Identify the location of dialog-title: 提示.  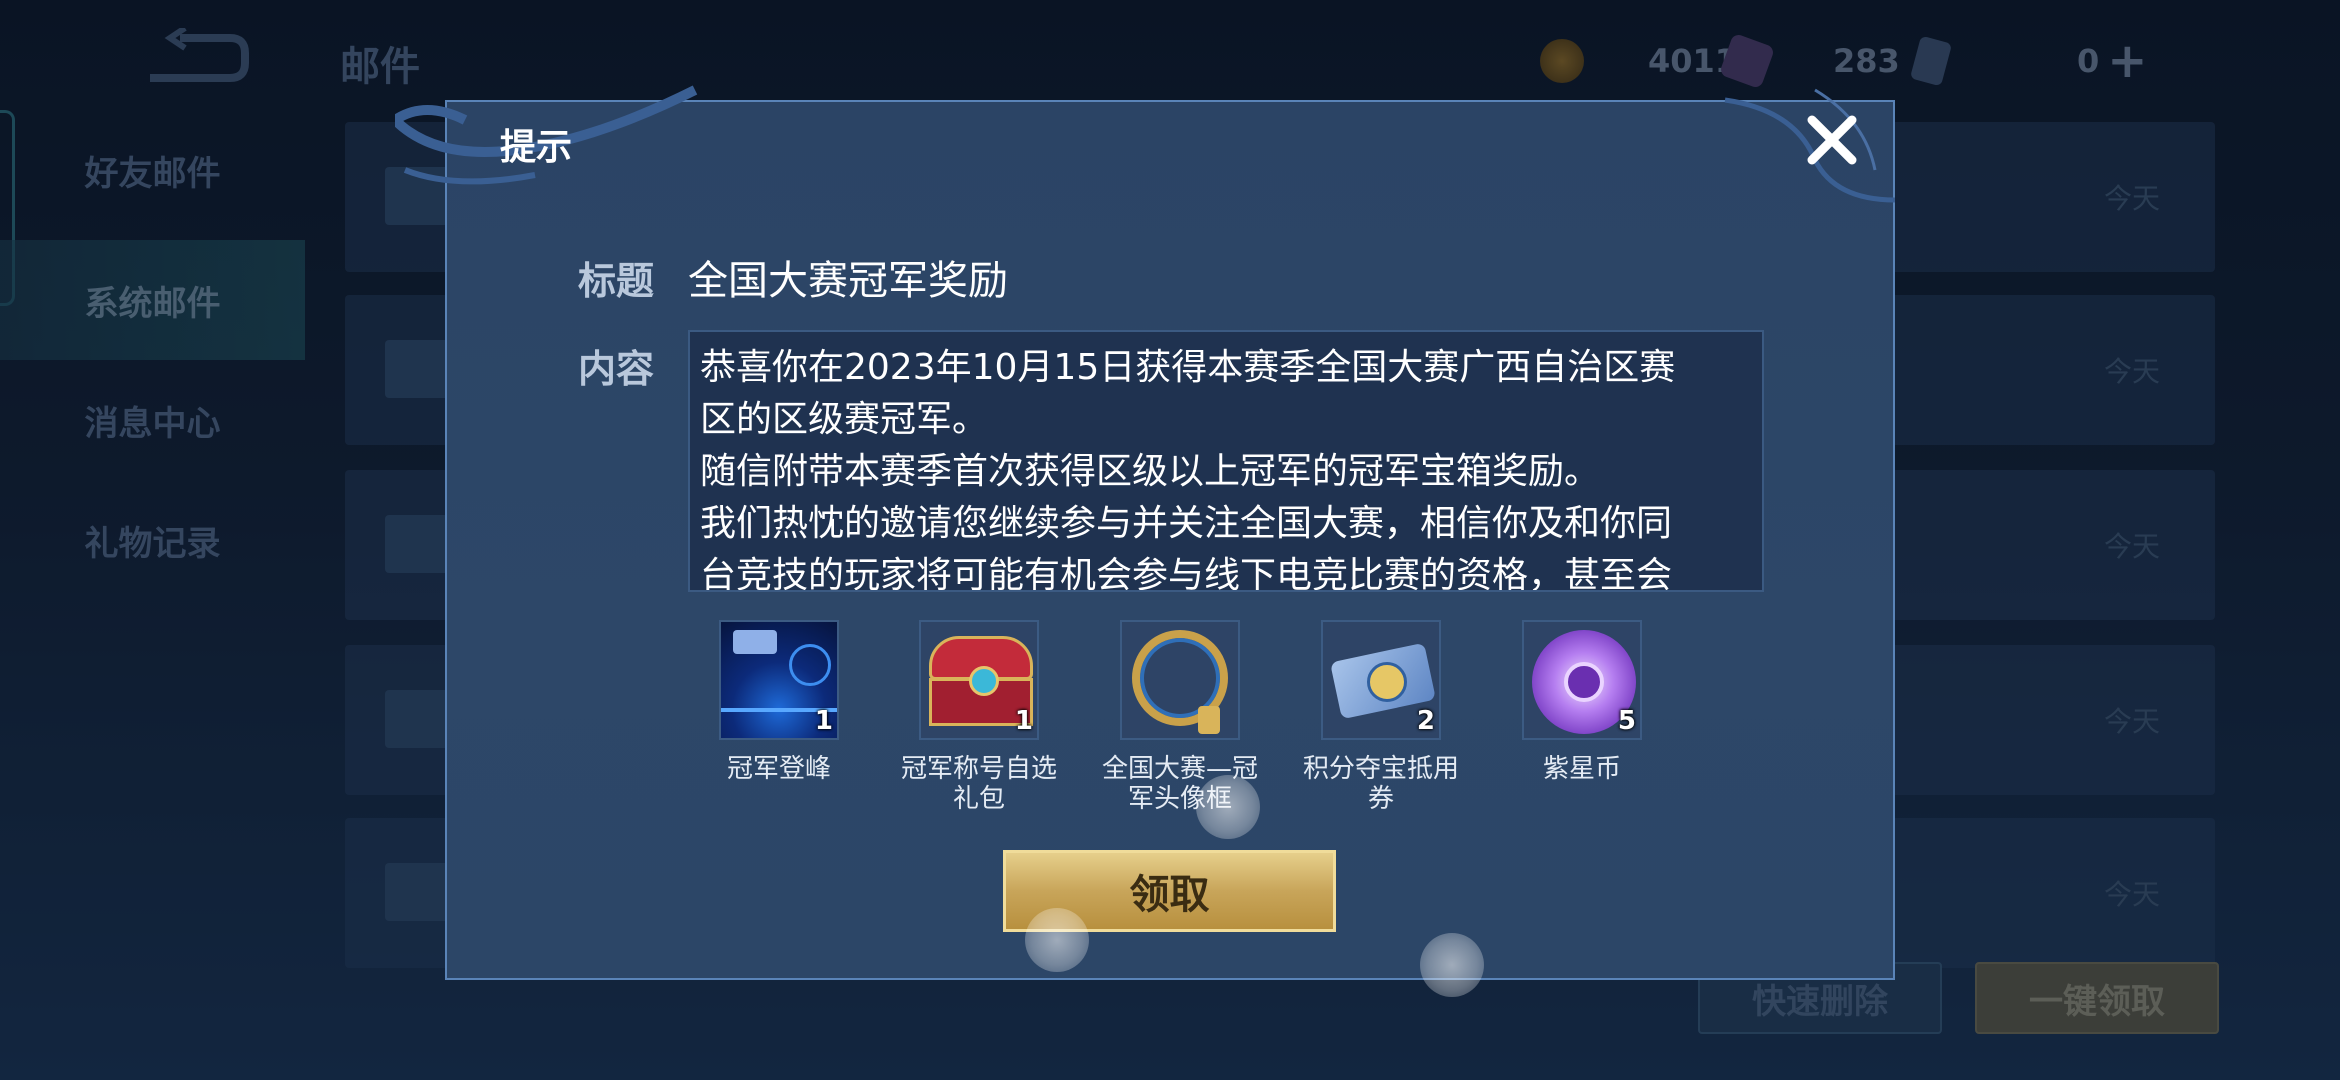
(536, 147).